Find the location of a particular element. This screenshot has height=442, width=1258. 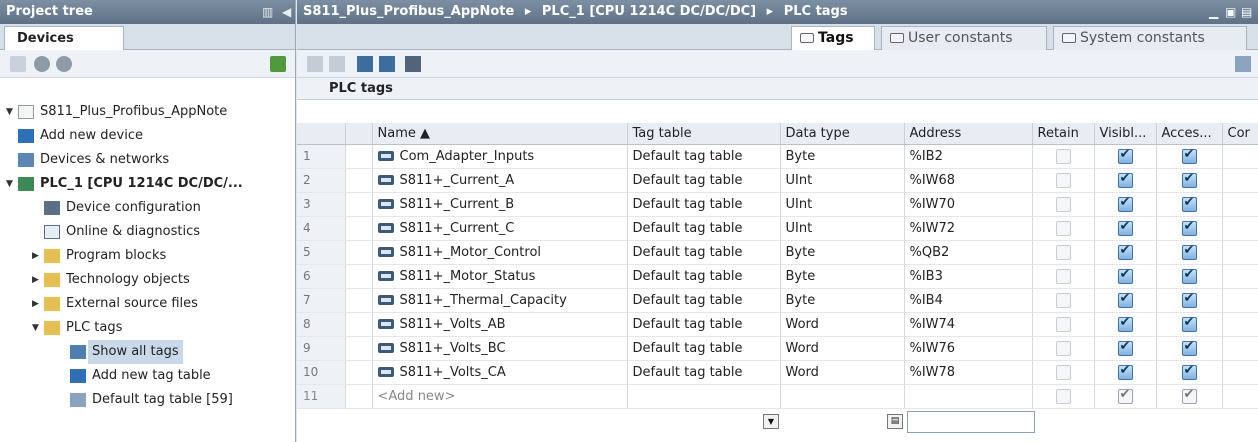

tag-name-cell: S811+_Current_B is located at coordinates (500, 204).